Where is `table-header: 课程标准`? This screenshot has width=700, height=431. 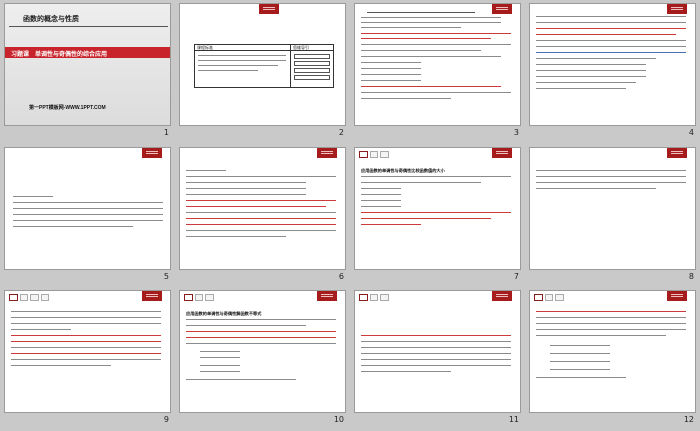
table-header: 课程标准 is located at coordinates (205, 47).